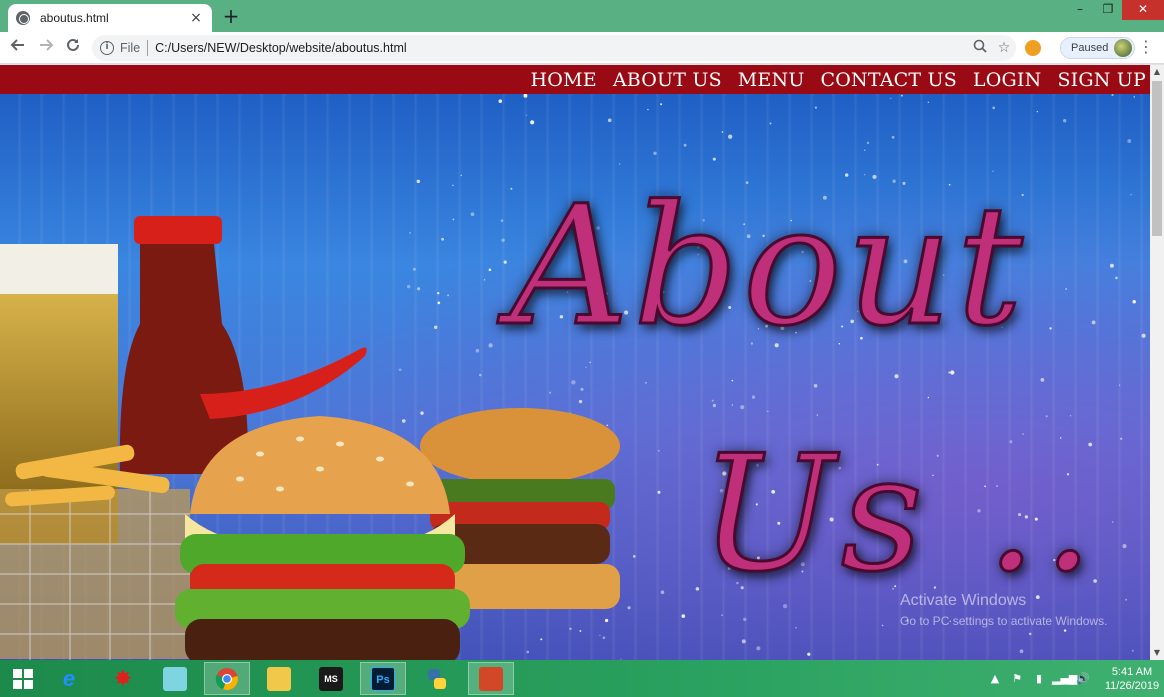  Describe the element at coordinates (582, 16) in the screenshot. I see `browser-title-bar: aboutus.html × + – ❐ ✕` at that location.